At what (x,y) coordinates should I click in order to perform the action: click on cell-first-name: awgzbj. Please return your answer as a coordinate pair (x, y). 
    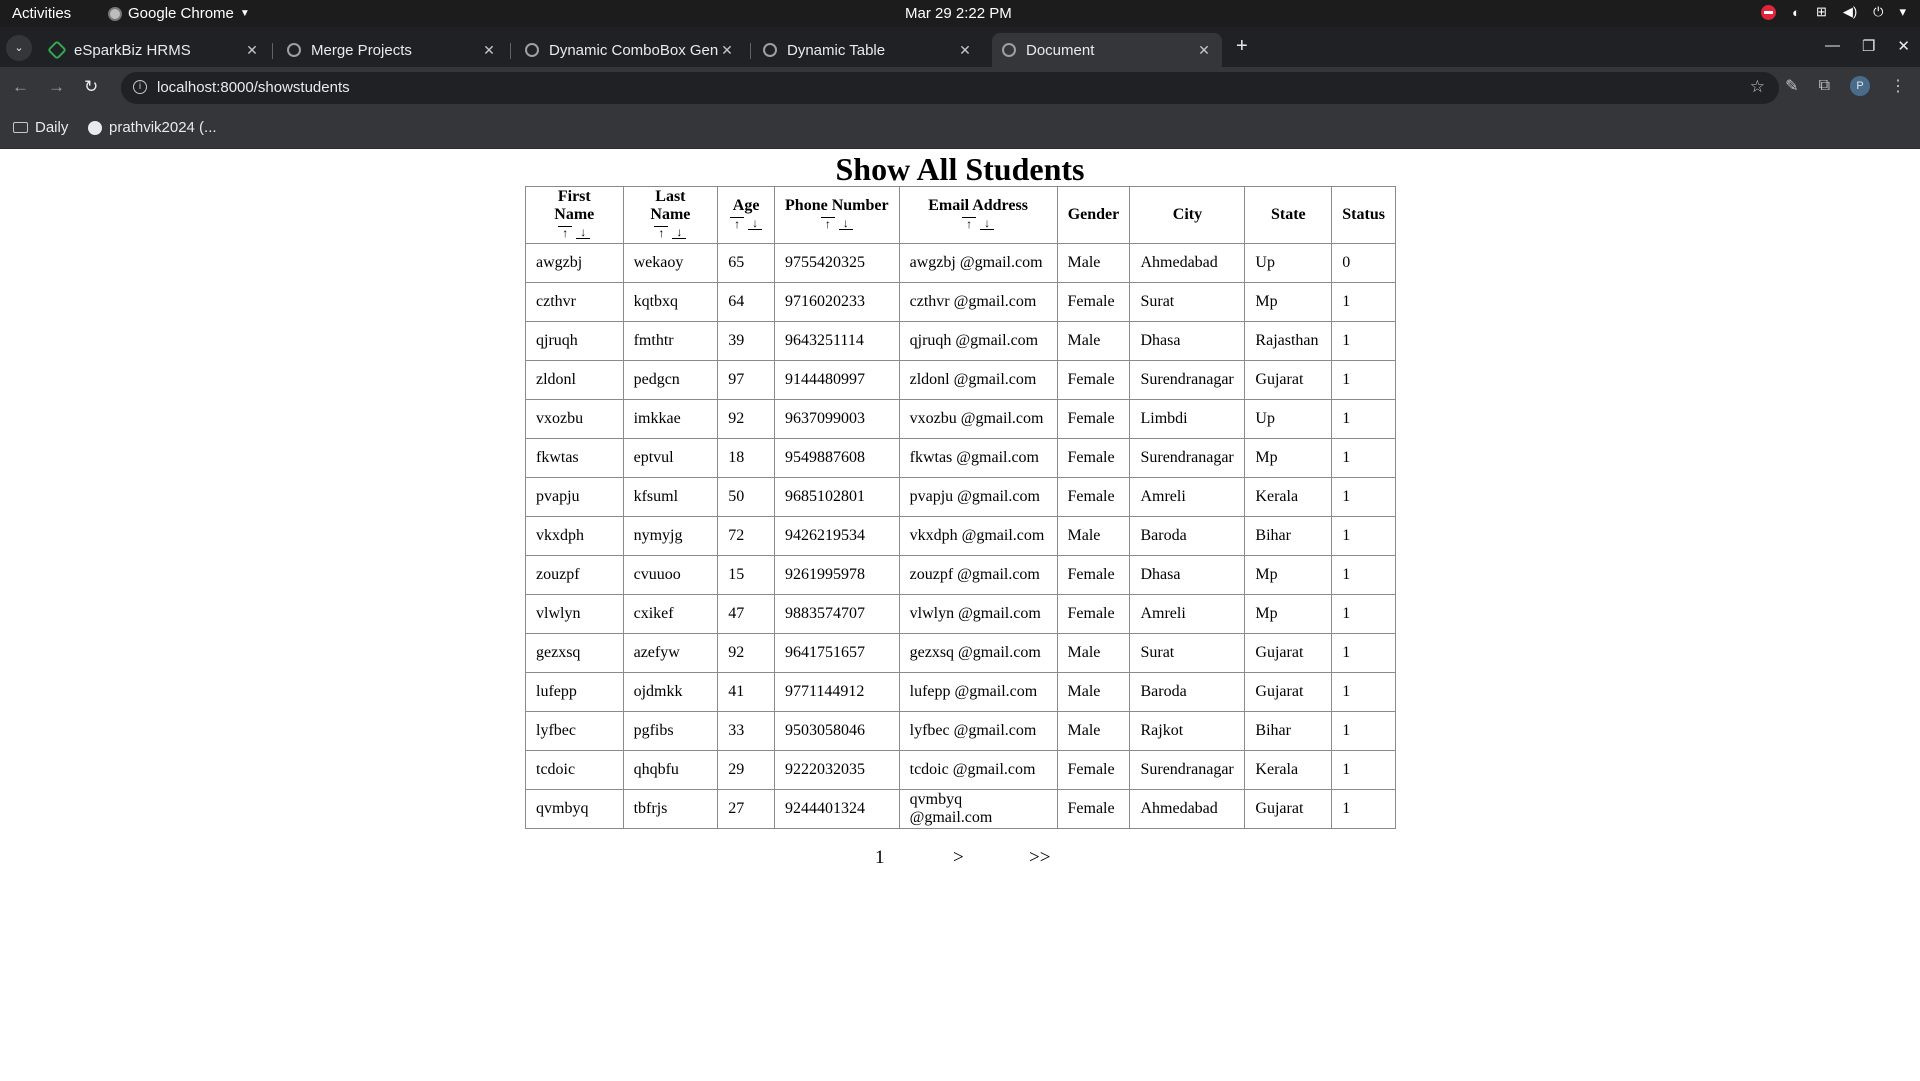
    Looking at the image, I should click on (574, 263).